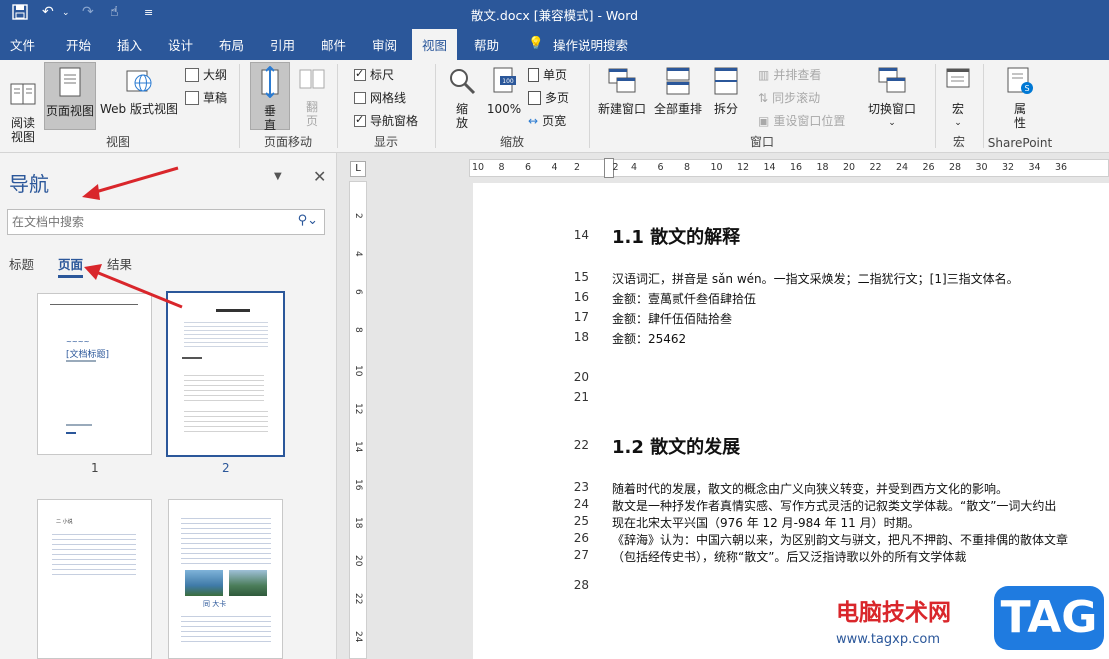  I want to click on watermark-url: www.tagxp.com, so click(888, 639).